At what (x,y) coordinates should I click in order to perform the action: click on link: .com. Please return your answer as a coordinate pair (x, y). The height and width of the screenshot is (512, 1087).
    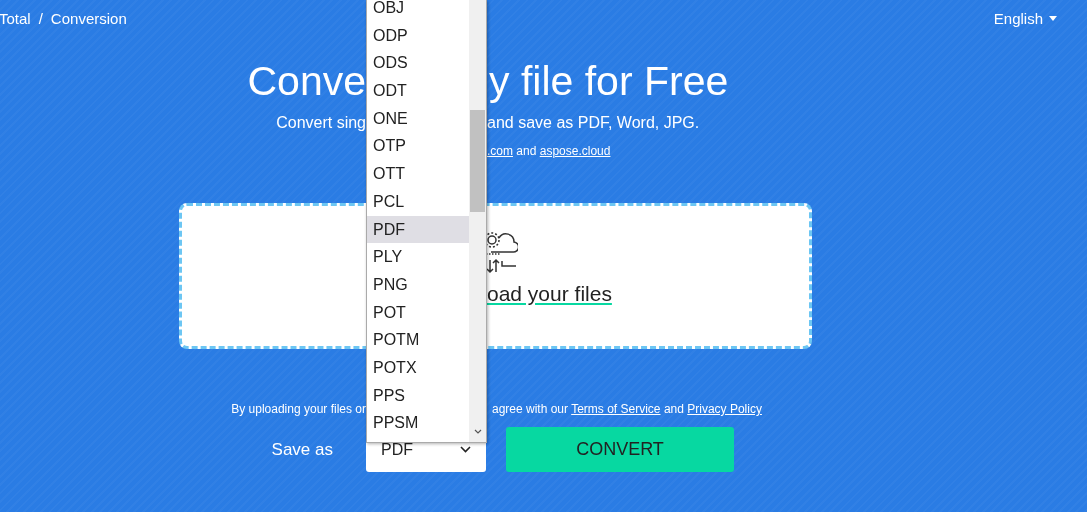
    Looking at the image, I should click on (500, 151).